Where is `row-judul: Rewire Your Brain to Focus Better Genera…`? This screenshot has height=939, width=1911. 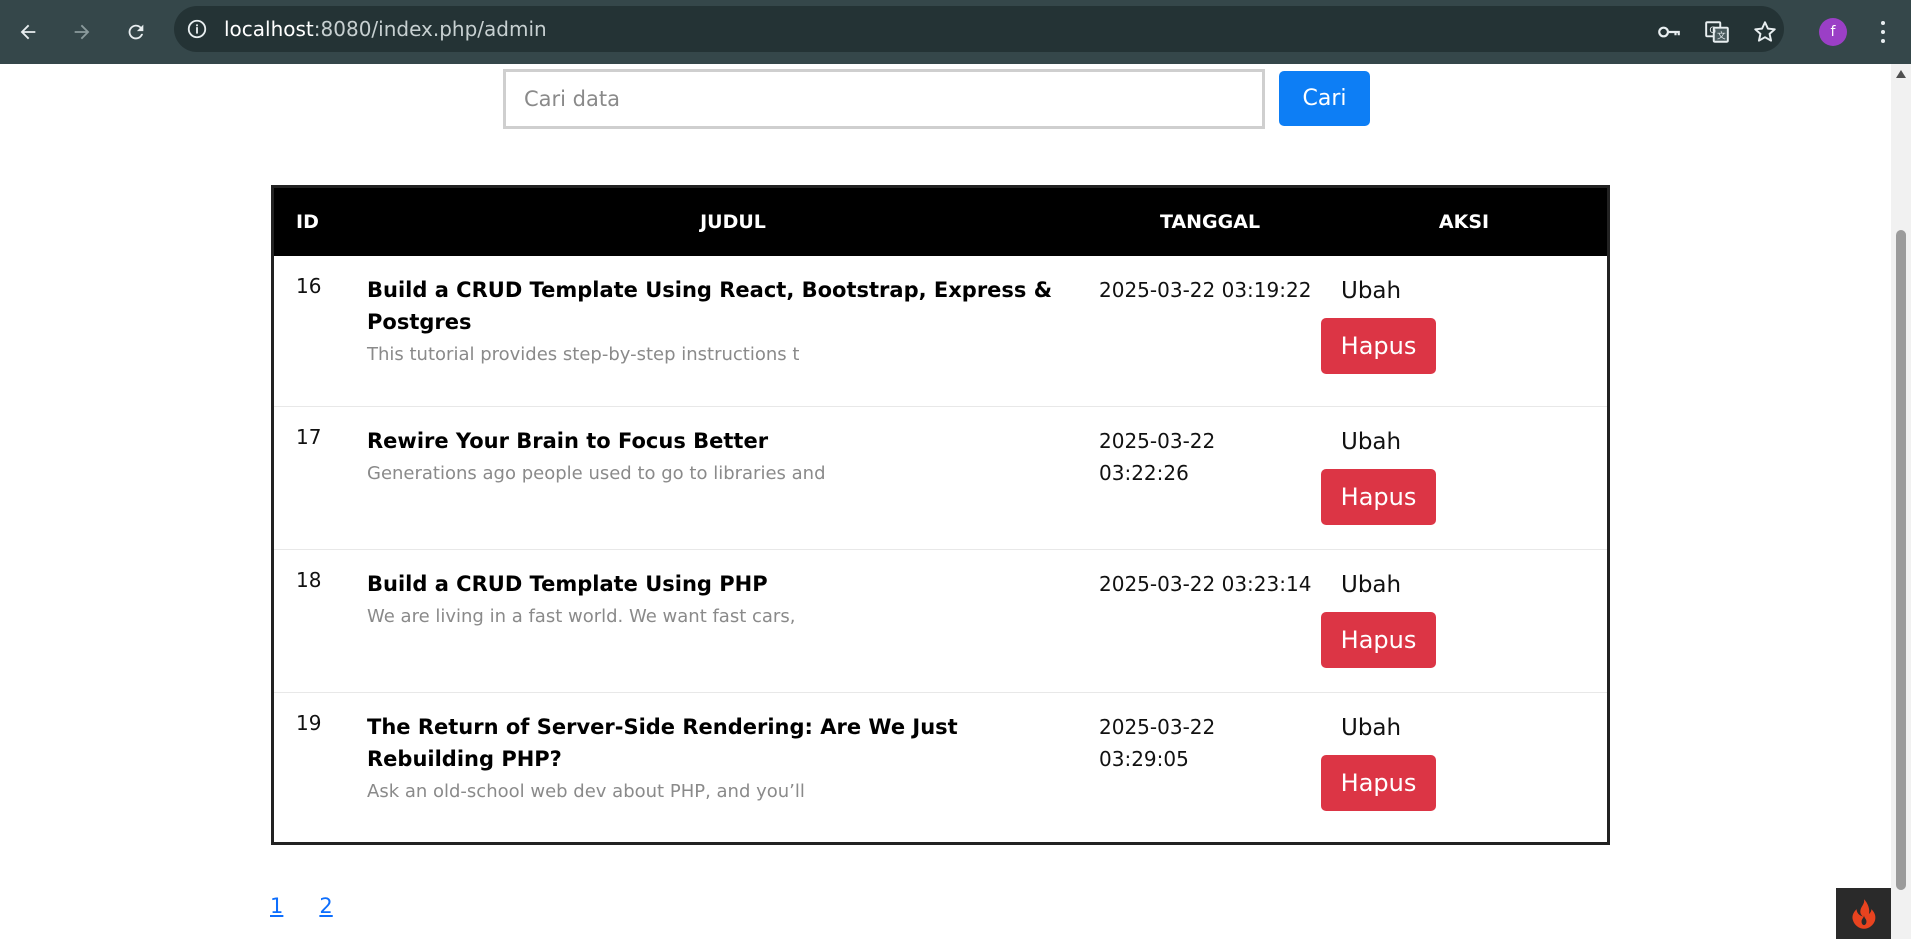 row-judul: Rewire Your Brain to Focus Better Genera… is located at coordinates (733, 477).